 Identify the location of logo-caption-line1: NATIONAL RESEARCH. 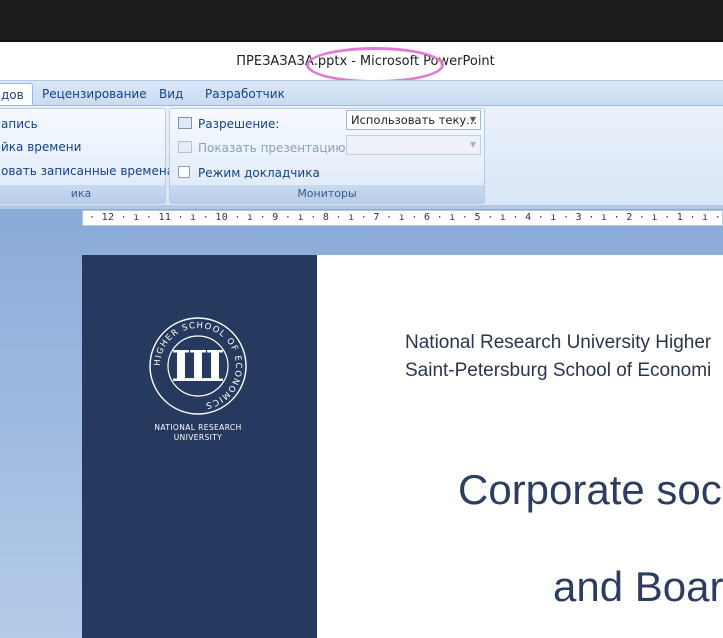
(198, 427).